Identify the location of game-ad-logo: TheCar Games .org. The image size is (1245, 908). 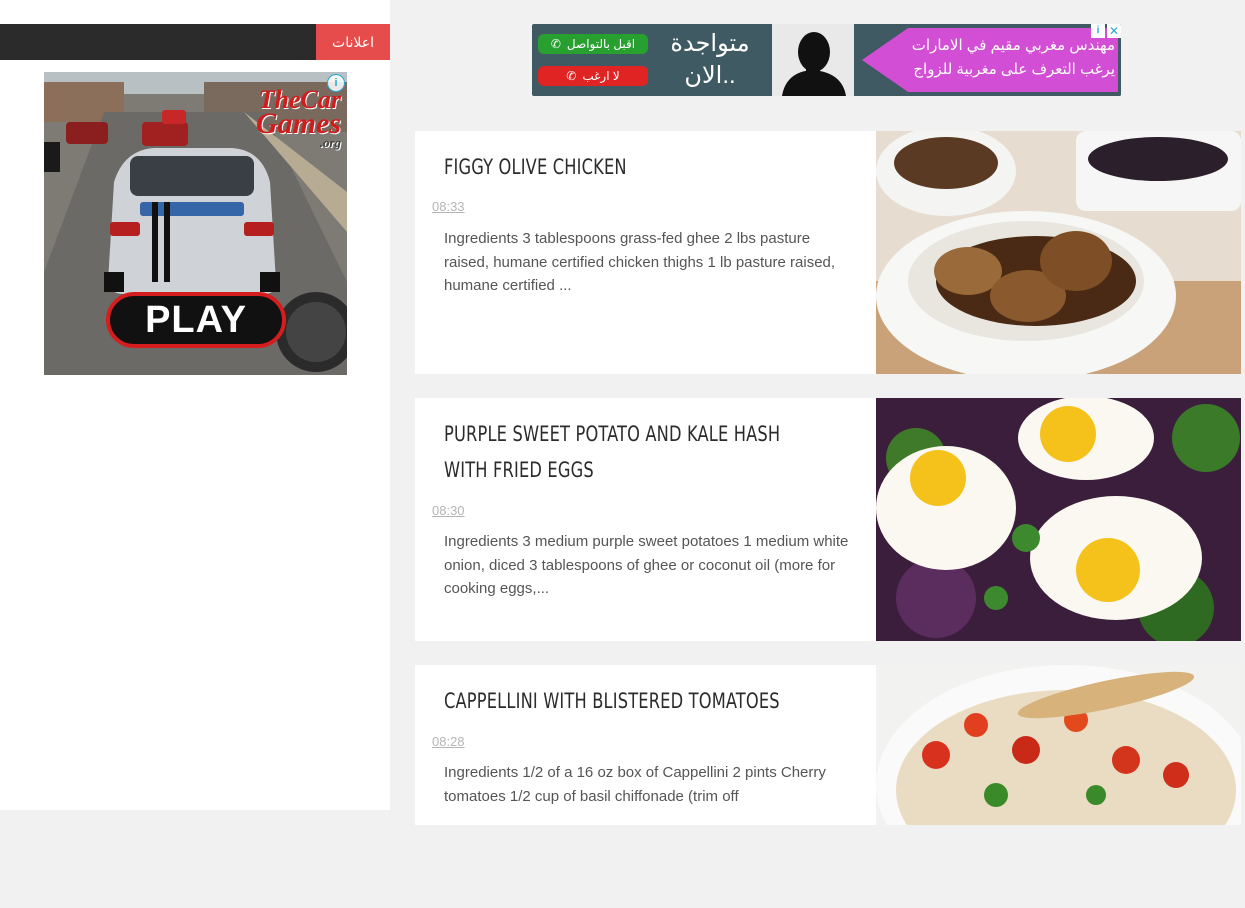
(298, 118).